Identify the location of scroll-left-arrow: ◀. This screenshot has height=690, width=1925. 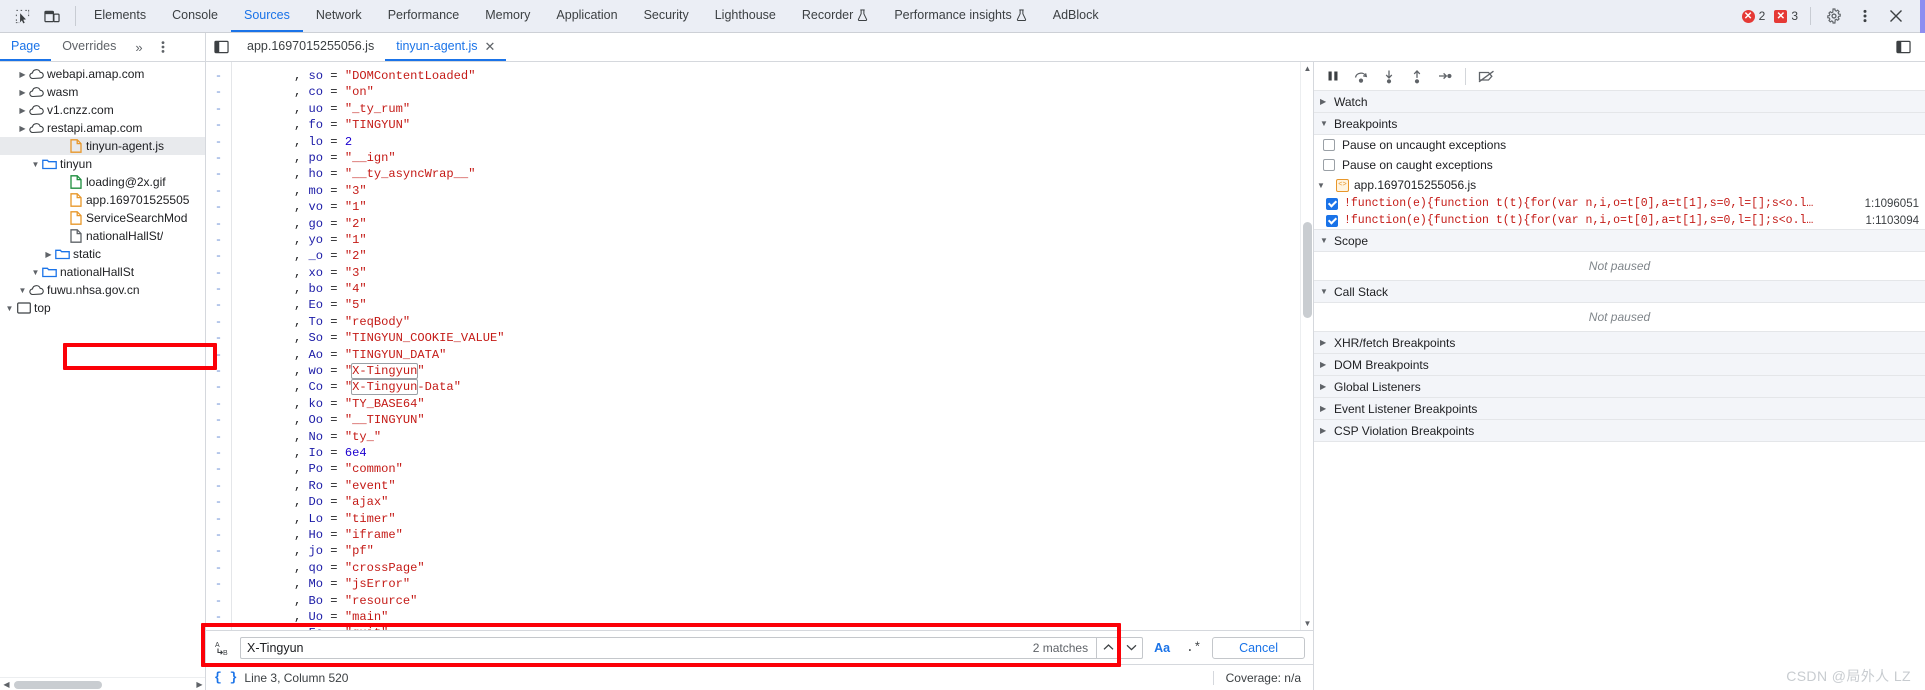
(6, 684).